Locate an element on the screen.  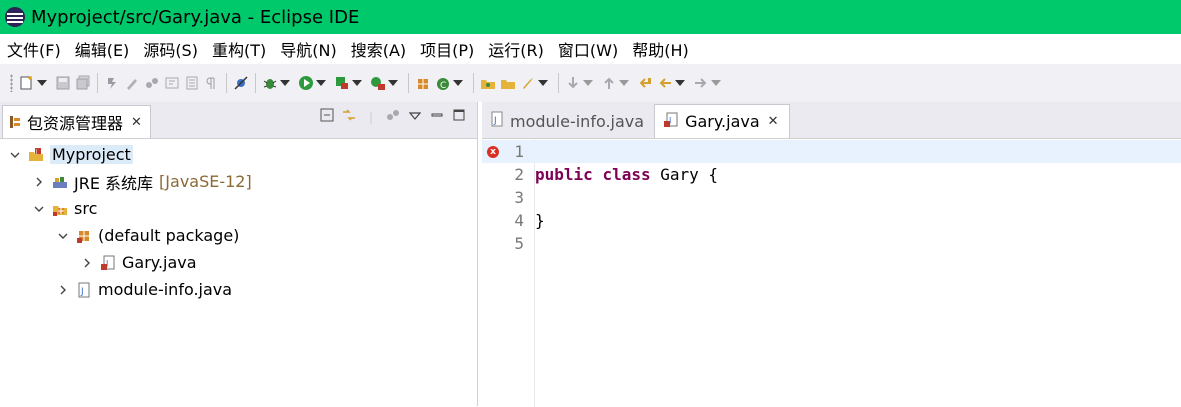
new-java-class-icon: C is located at coordinates (443, 83).